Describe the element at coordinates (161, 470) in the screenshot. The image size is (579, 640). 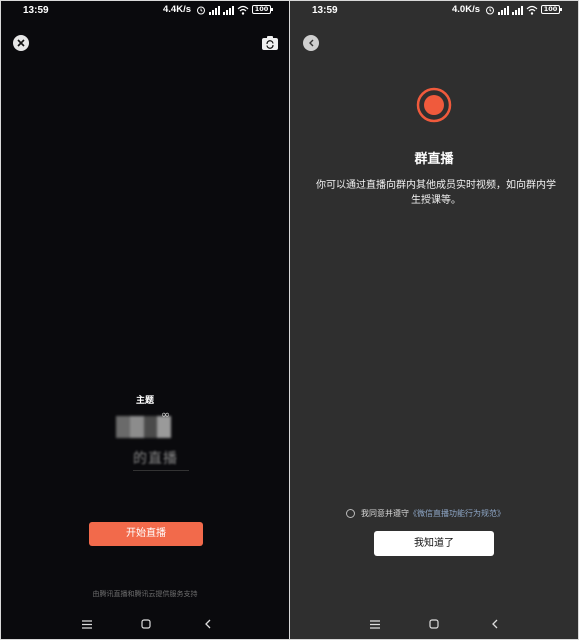
I see `topic-underline` at that location.